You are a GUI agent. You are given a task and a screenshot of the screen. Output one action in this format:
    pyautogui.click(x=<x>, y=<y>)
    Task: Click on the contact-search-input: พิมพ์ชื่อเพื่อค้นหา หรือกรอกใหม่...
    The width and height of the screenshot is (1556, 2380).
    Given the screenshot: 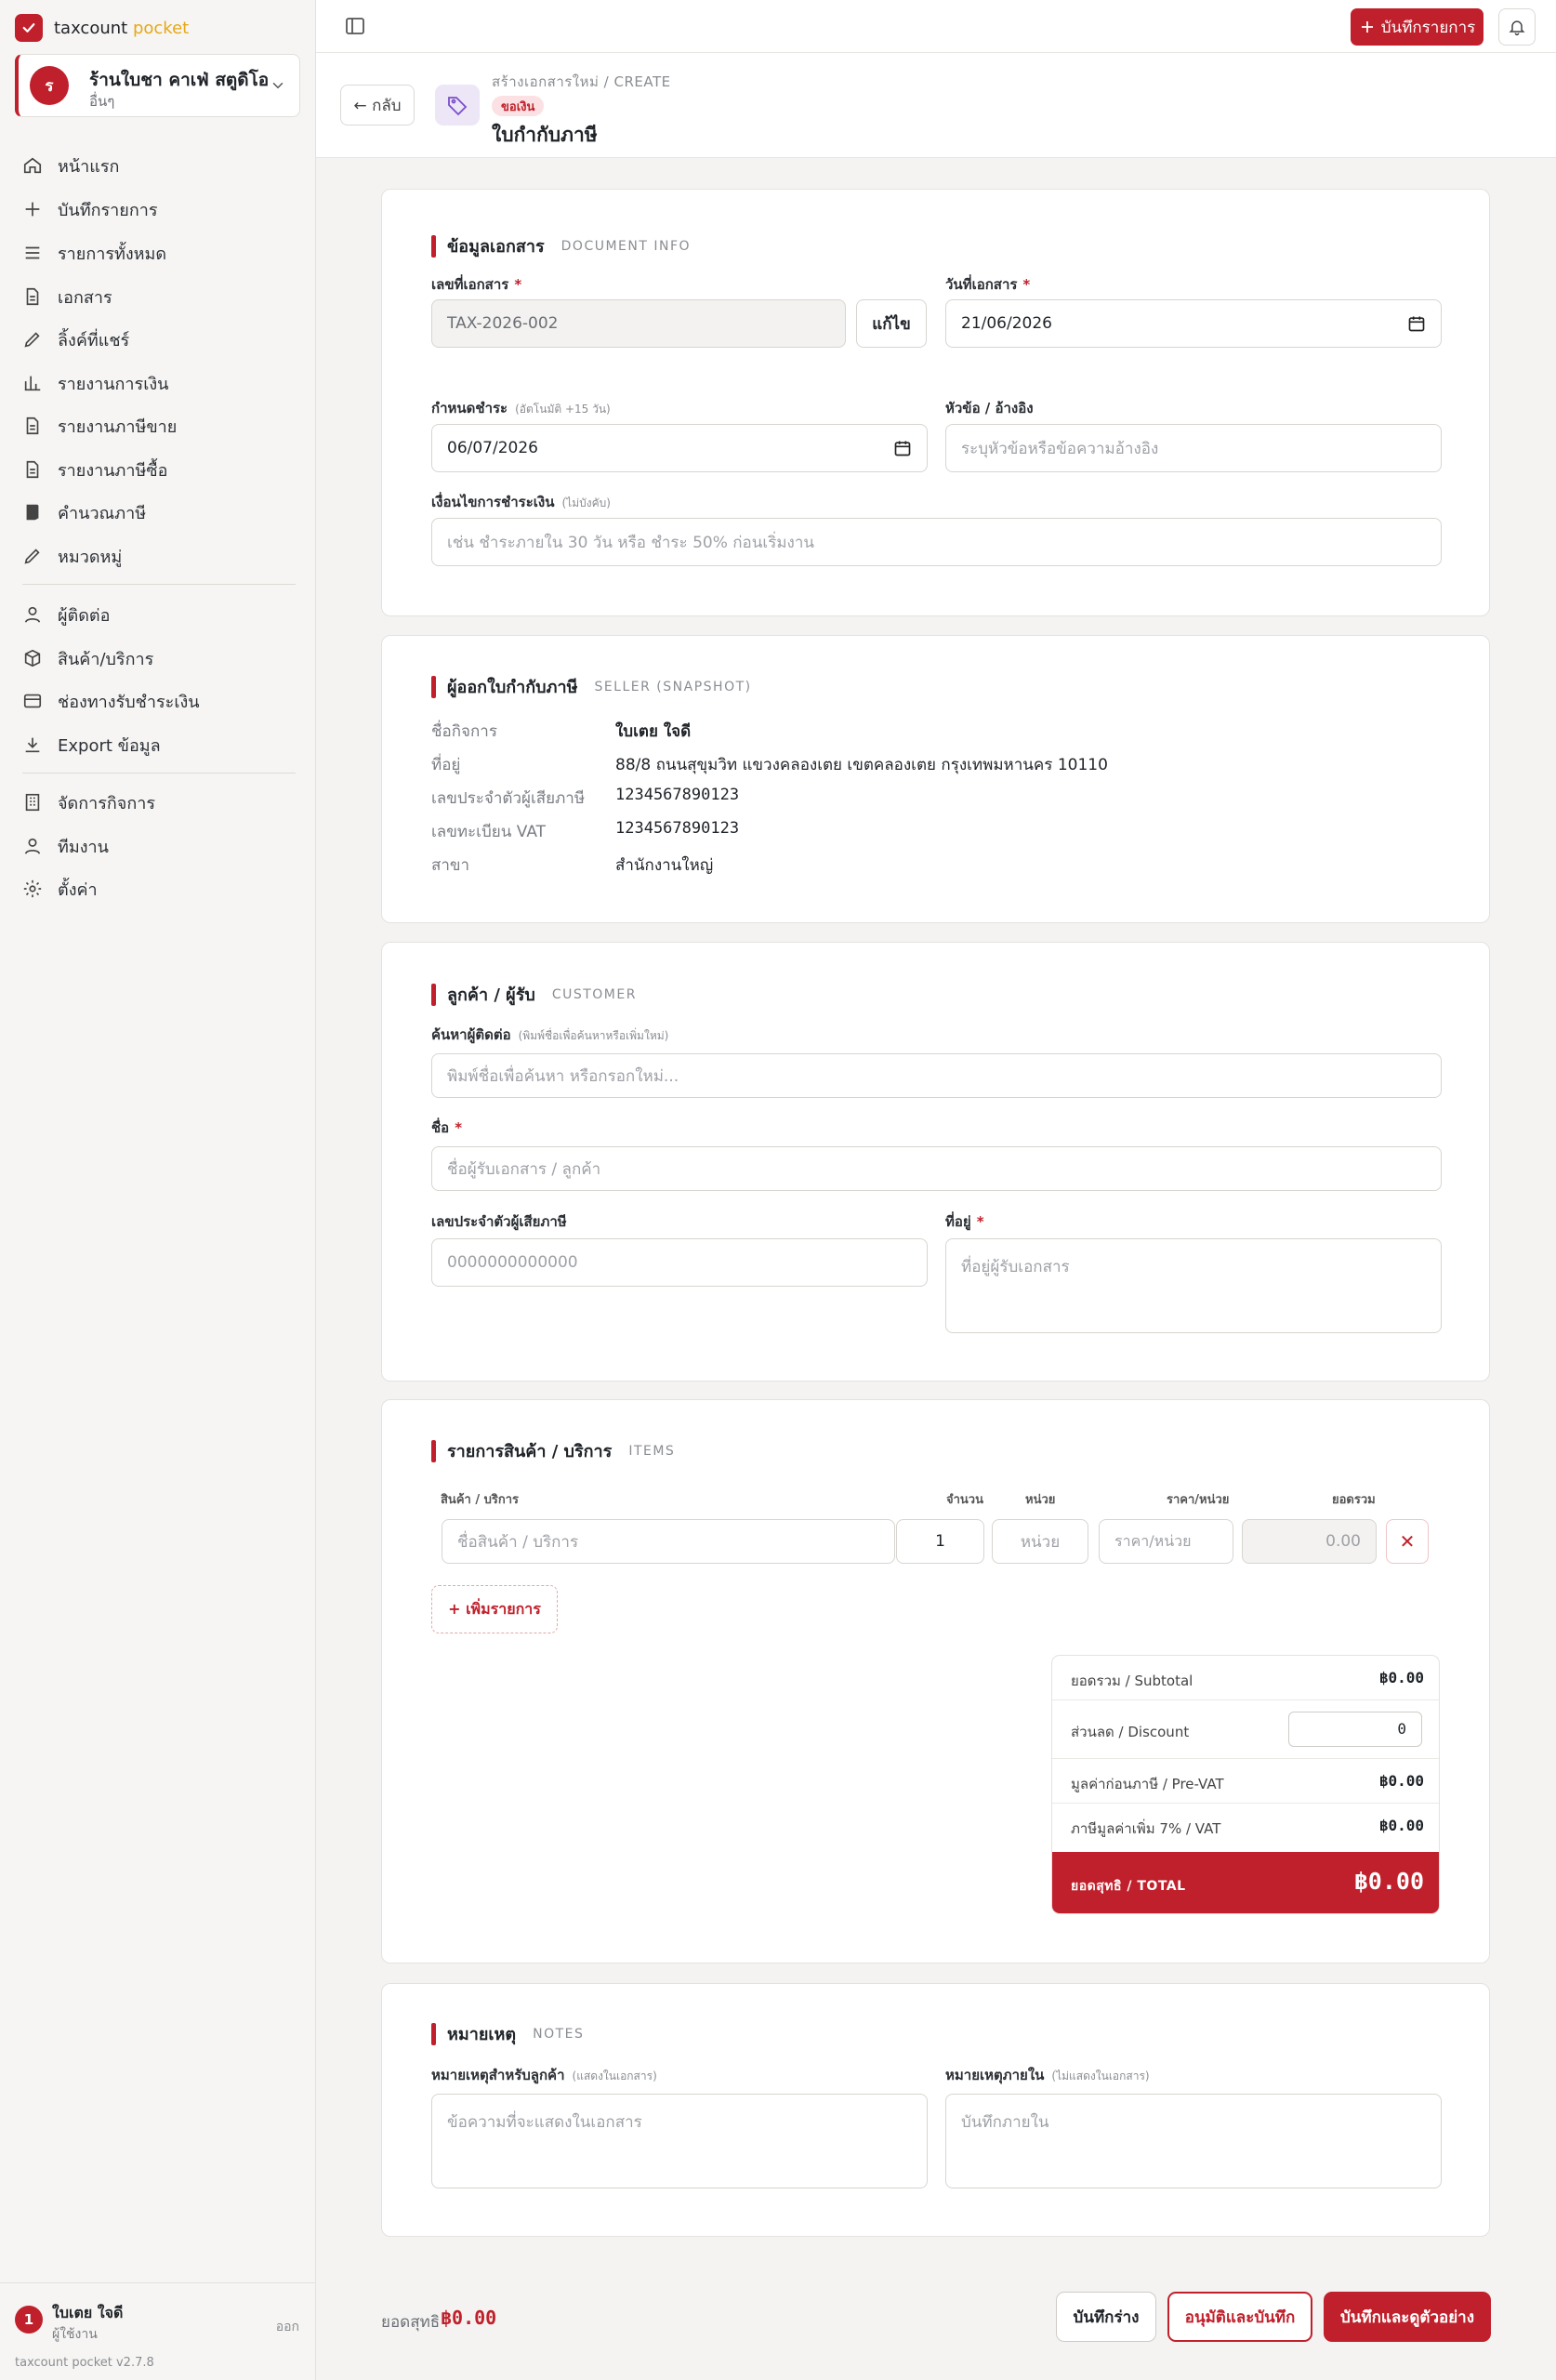 What is the action you would take?
    pyautogui.click(x=936, y=1075)
    